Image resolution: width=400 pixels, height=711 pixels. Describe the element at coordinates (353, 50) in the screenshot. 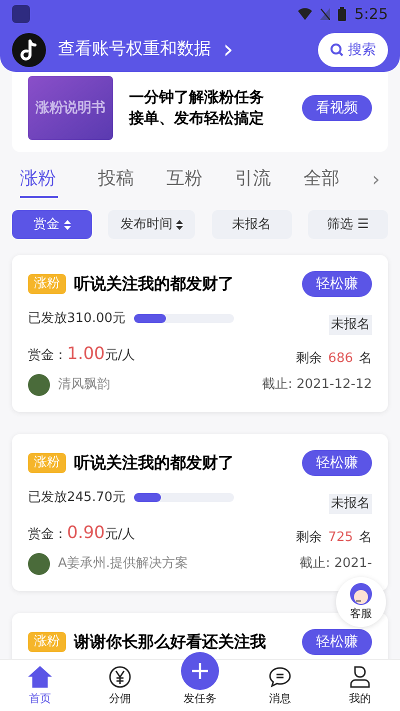

I see `search-button: 搜索` at that location.